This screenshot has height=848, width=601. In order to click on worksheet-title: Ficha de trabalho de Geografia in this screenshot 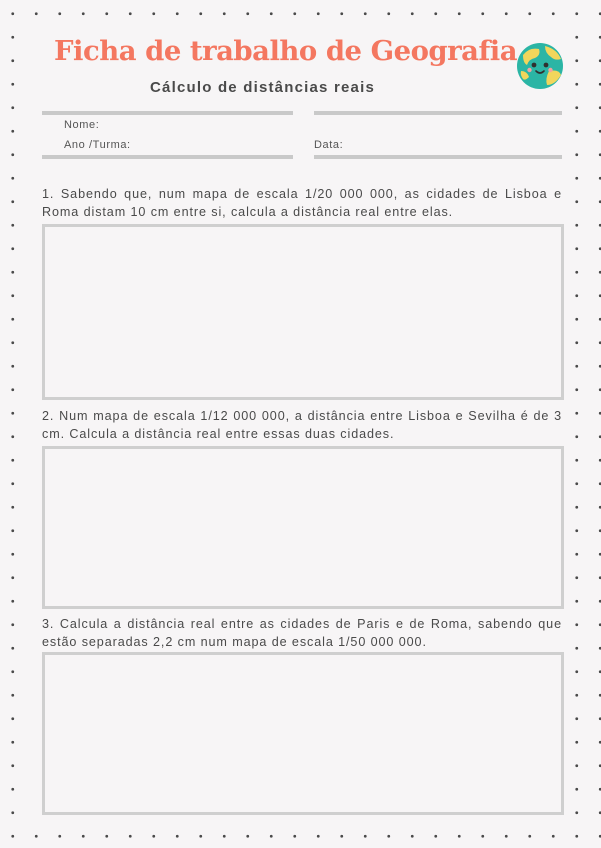, I will do `click(286, 51)`.